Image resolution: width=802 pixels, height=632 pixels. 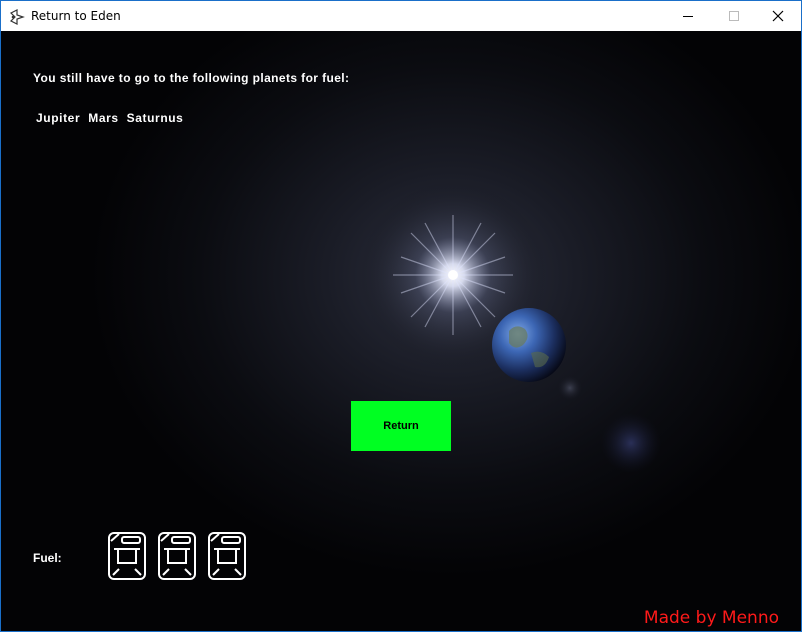 What do you see at coordinates (631, 443) in the screenshot?
I see `lens-flare-large` at bounding box center [631, 443].